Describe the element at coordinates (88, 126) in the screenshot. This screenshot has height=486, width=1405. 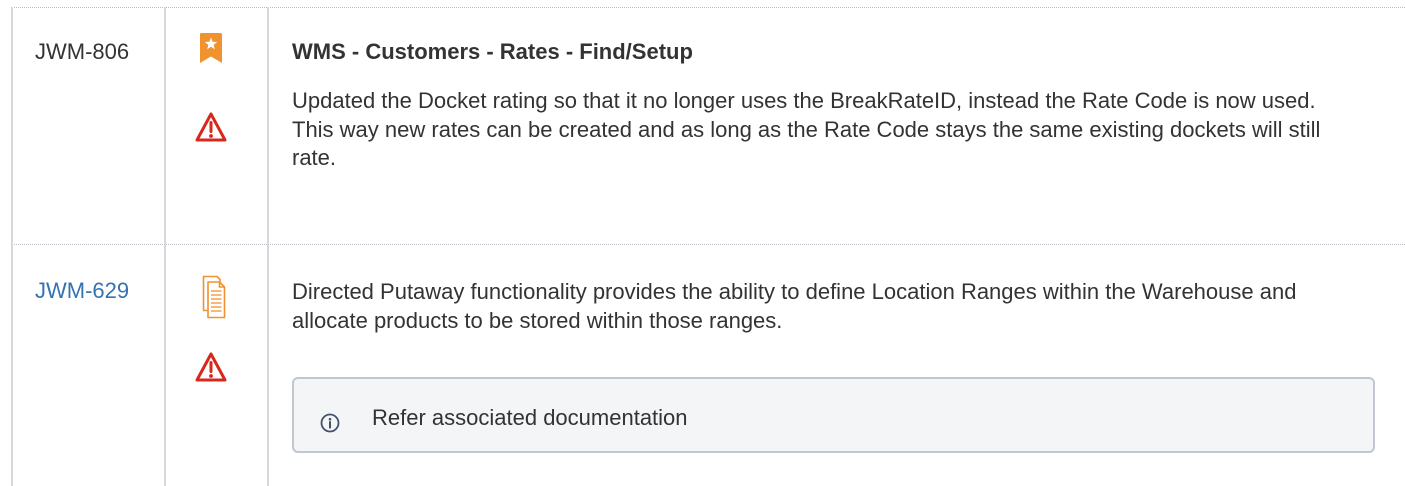
I see `issue-key-cell: JWM-806` at that location.